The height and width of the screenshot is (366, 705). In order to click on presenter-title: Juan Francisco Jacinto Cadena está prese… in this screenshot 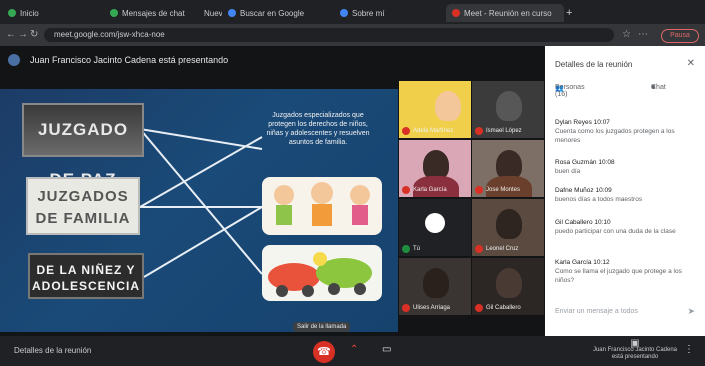, I will do `click(129, 60)`.